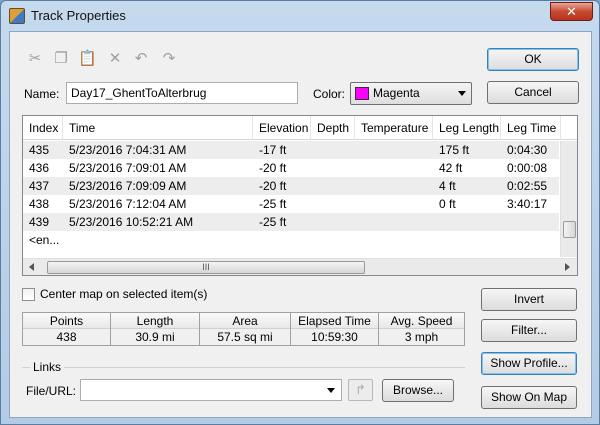 The height and width of the screenshot is (425, 600). I want to click on app-icon, so click(17, 16).